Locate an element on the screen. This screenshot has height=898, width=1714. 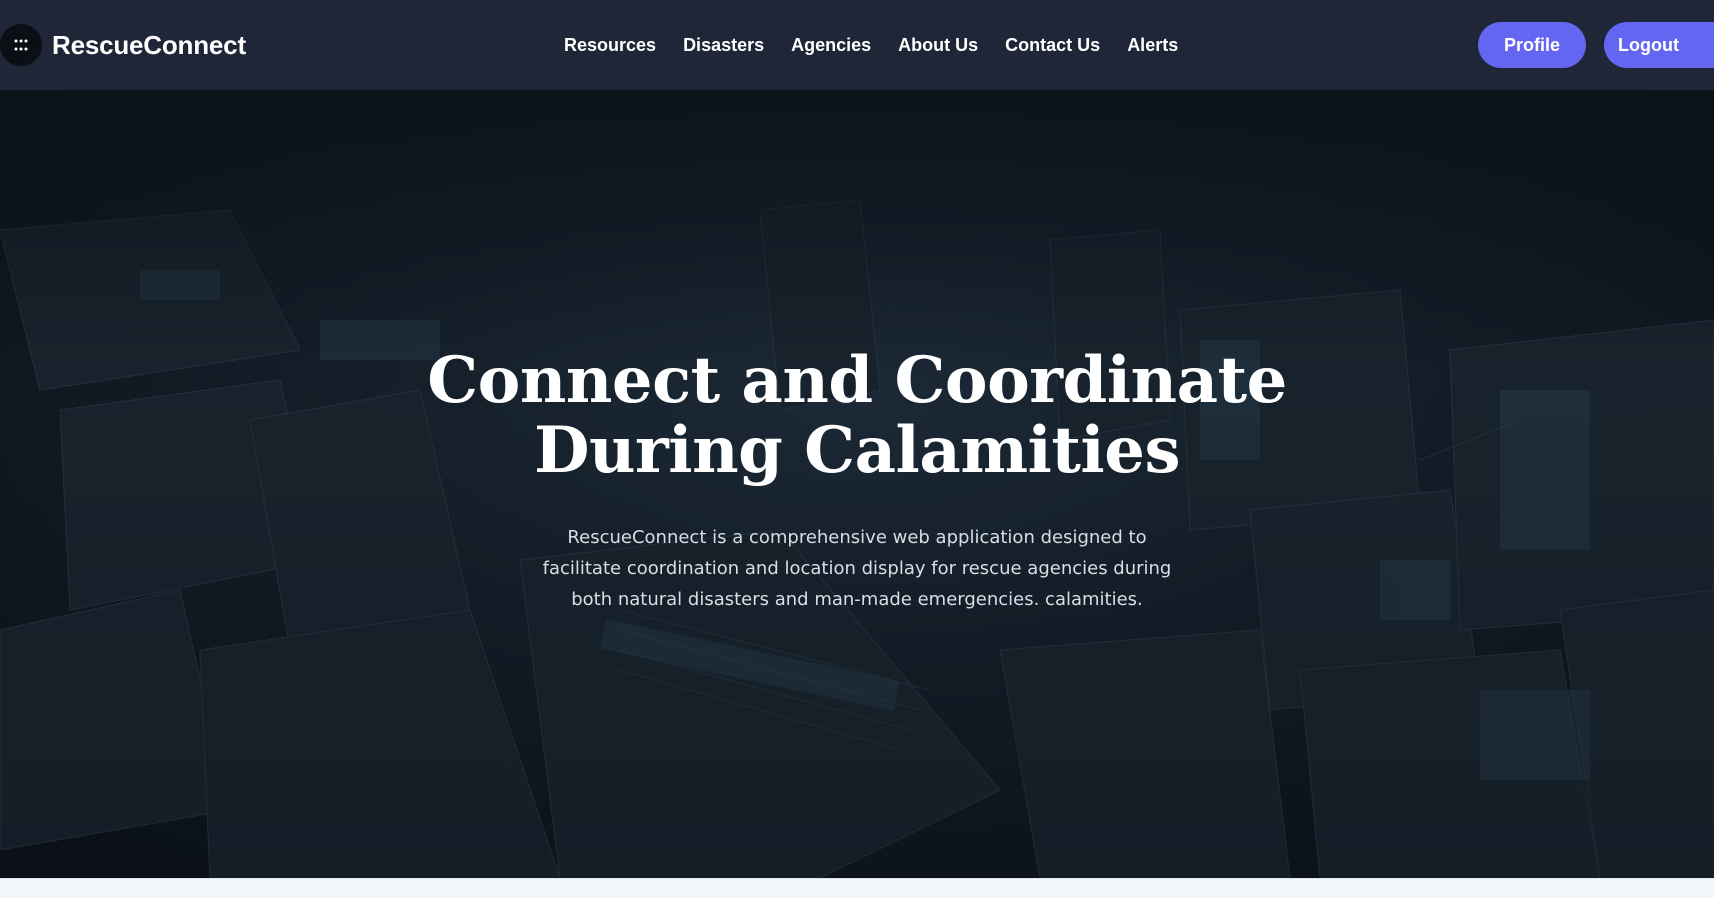
brand-name: RescueConnect is located at coordinates (149, 45).